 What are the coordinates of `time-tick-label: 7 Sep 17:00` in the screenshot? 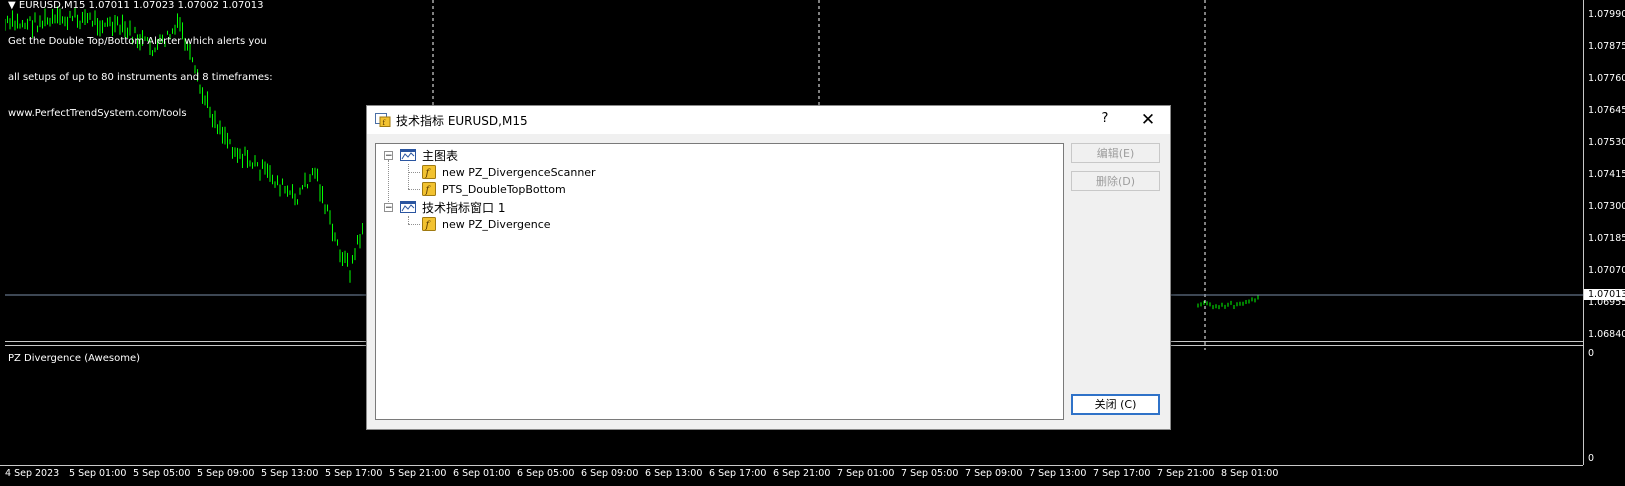 It's located at (1122, 473).